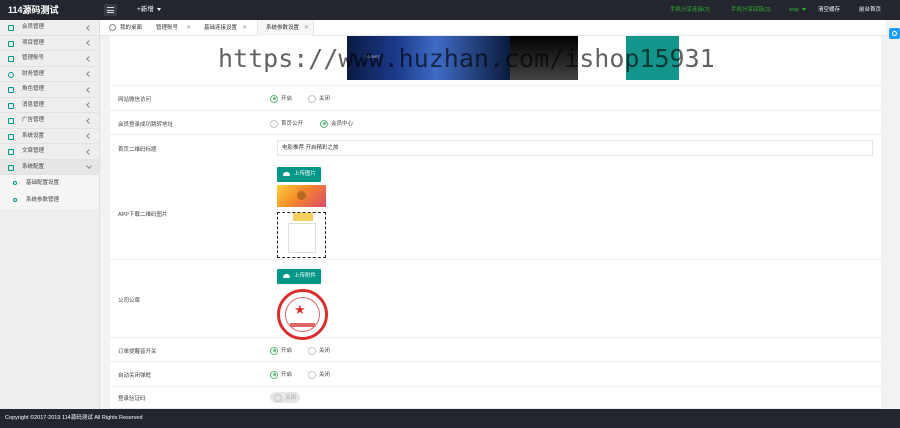  What do you see at coordinates (894, 33) in the screenshot?
I see `floating-settings-icon` at bounding box center [894, 33].